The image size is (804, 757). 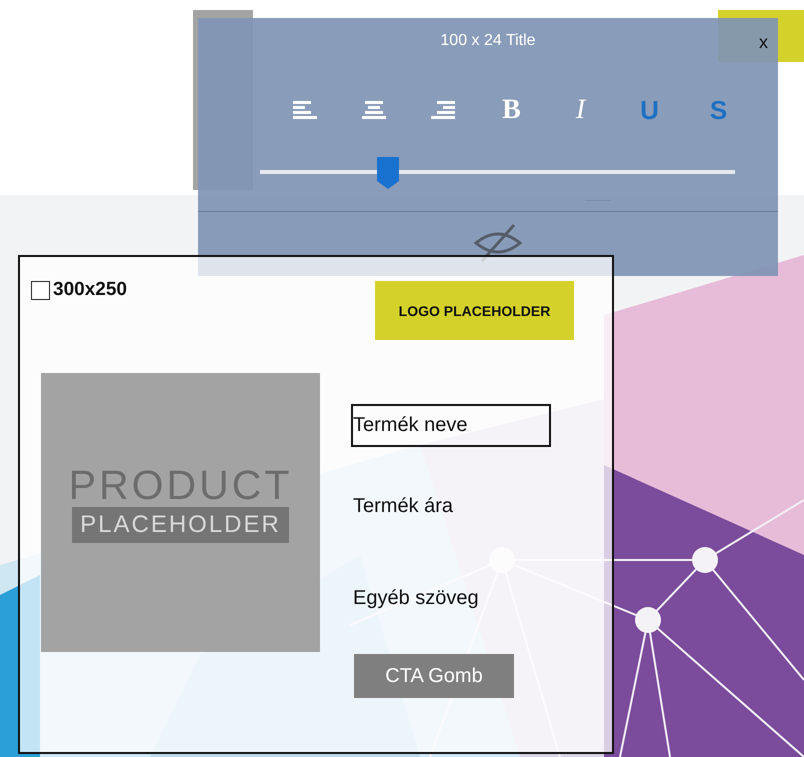 What do you see at coordinates (718, 110) in the screenshot?
I see `strike-button: S` at bounding box center [718, 110].